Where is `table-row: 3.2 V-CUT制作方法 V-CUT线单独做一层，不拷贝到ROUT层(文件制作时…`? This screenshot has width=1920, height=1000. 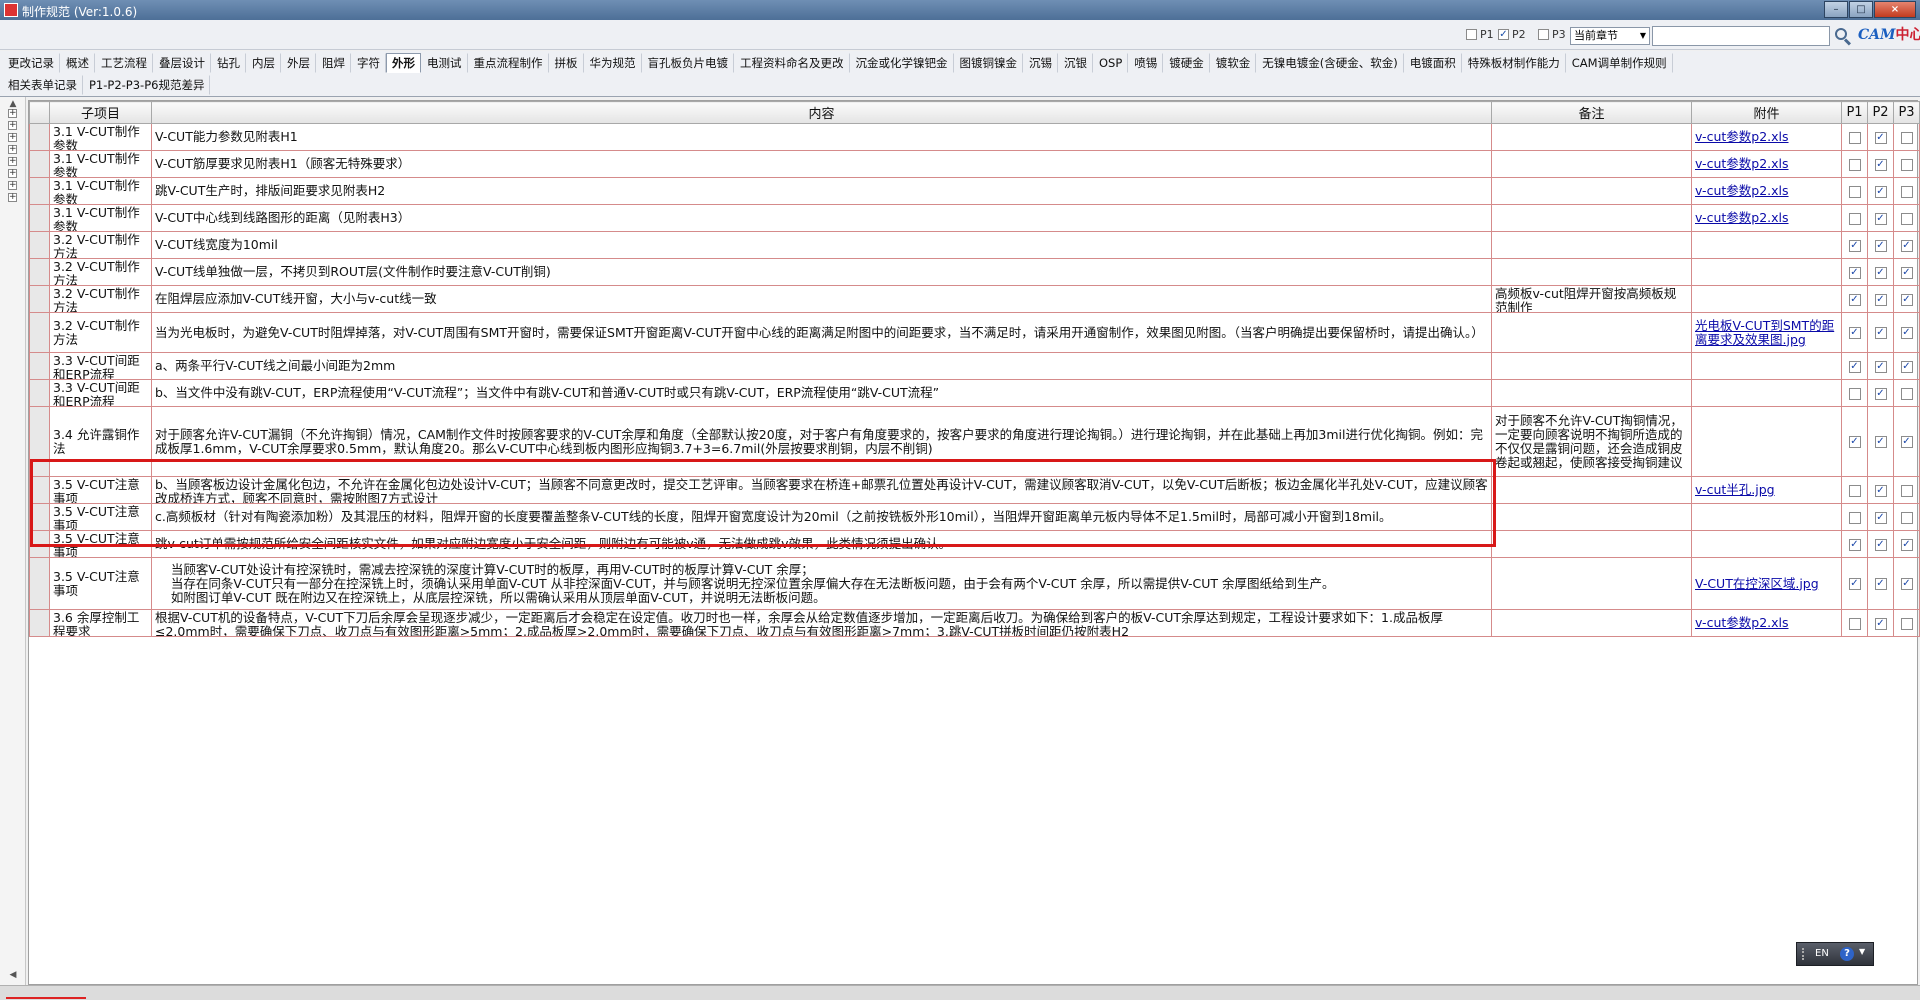
table-row: 3.2 V-CUT制作方法 V-CUT线单独做一层，不拷贝到ROUT层(文件制作时… is located at coordinates (974, 272).